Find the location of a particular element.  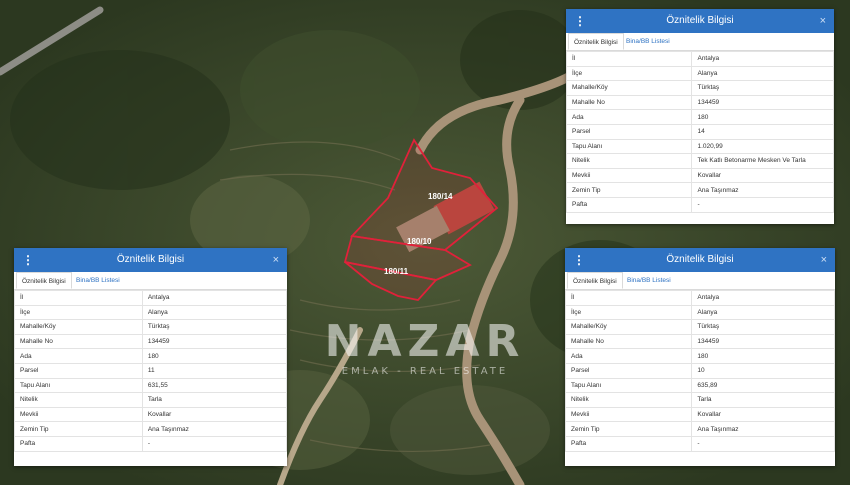

attribute-key: Zemin Tip is located at coordinates (78, 429).